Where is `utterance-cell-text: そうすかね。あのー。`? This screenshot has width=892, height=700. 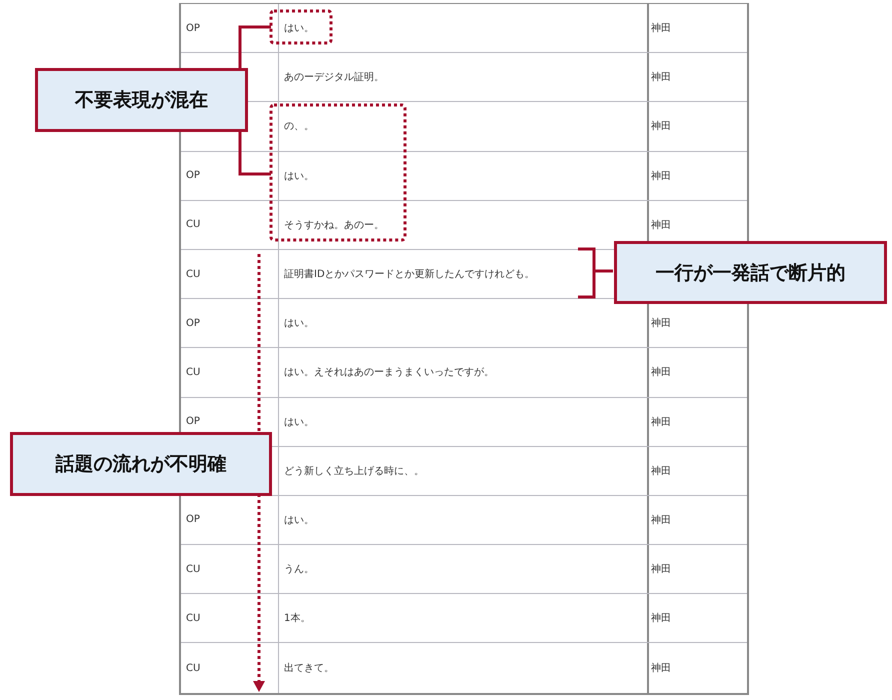
utterance-cell-text: そうすかね。あのー。 is located at coordinates (334, 225).